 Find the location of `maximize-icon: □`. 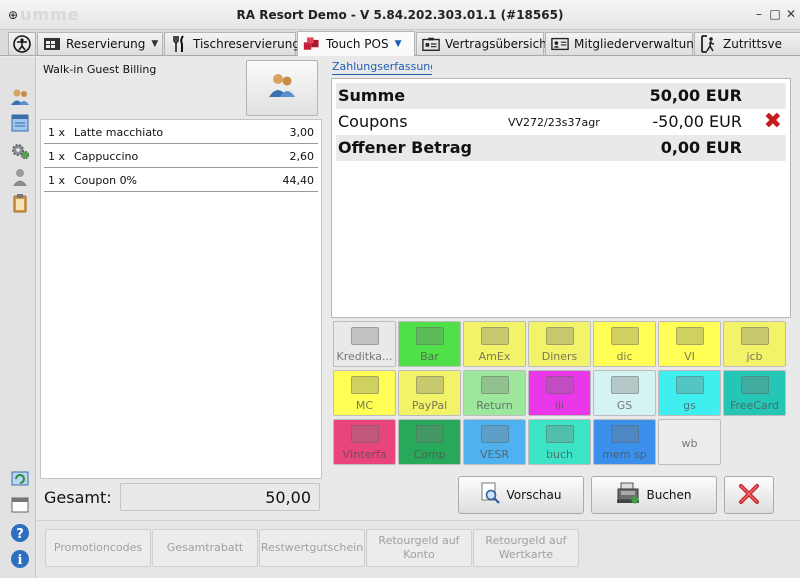

maximize-icon: □ is located at coordinates (775, 14).